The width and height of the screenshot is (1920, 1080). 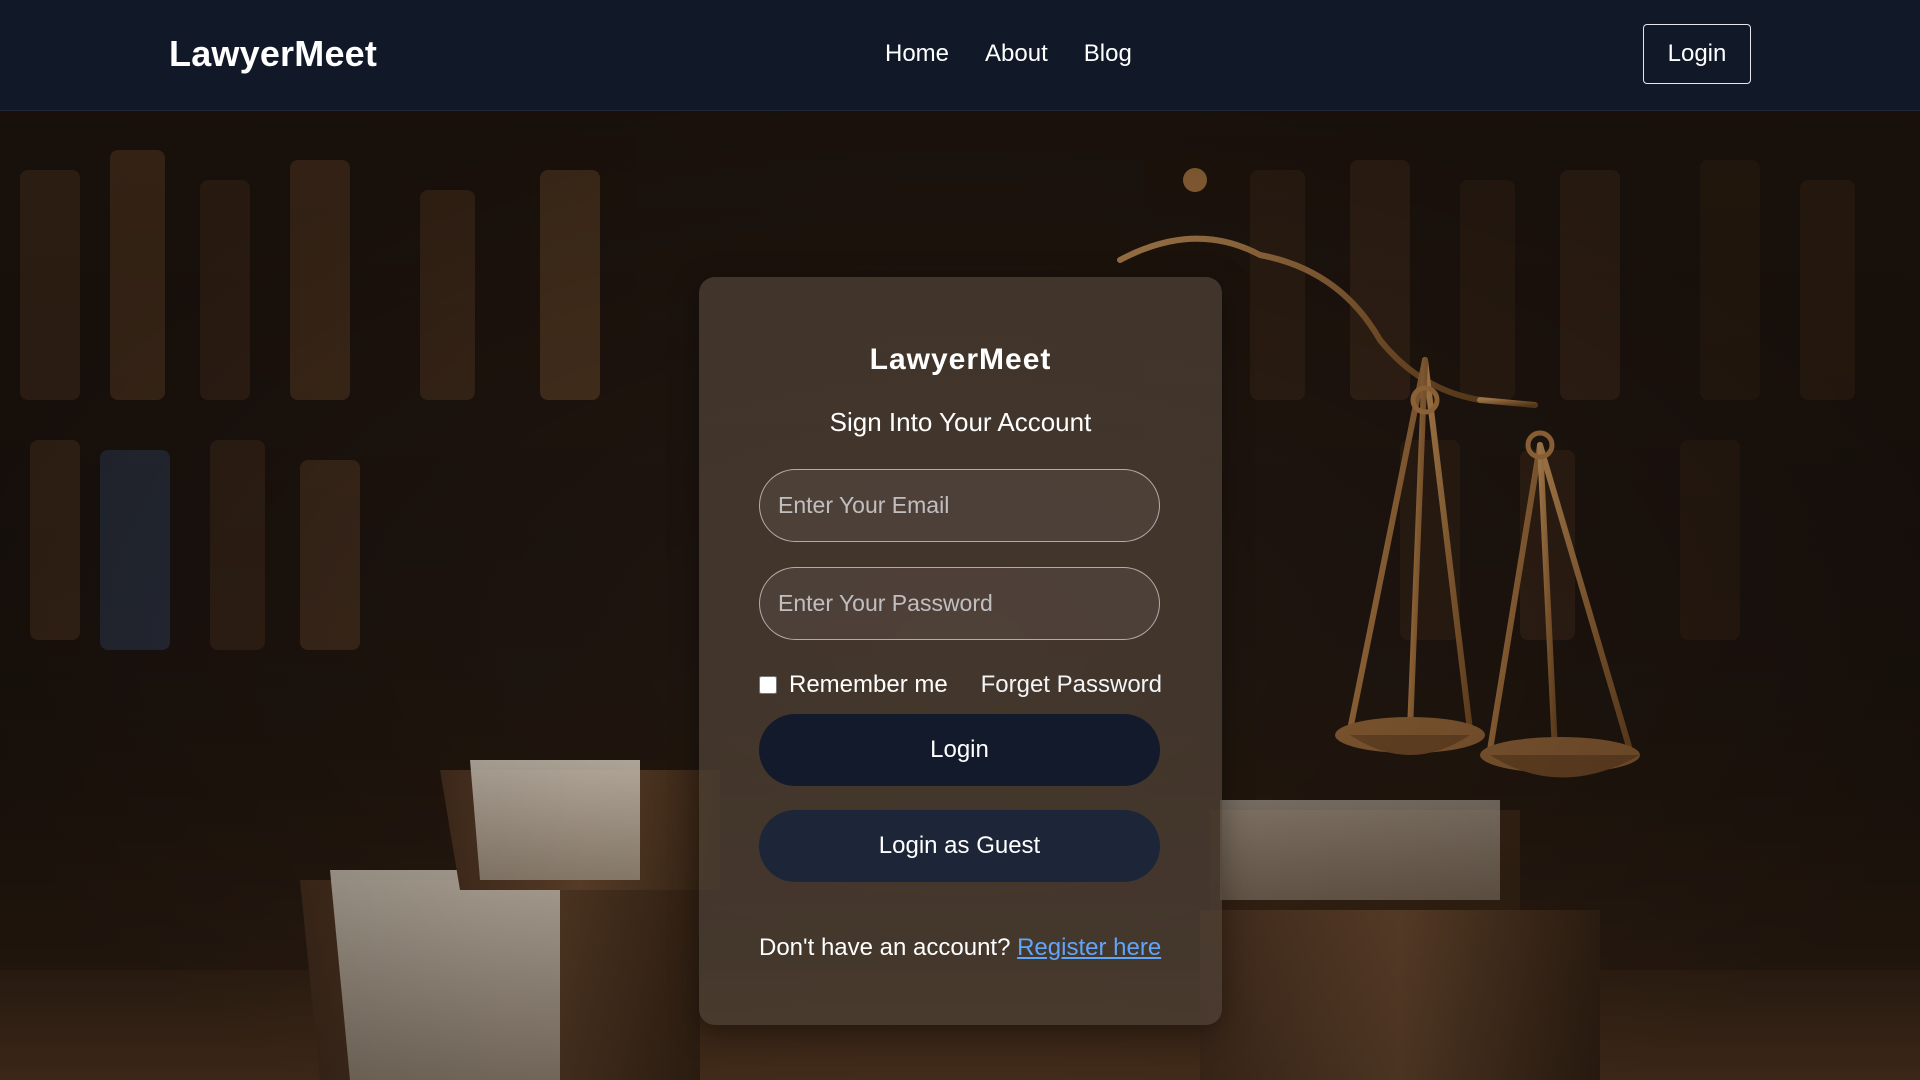 I want to click on register-prompt-line: Don't have an account? Register here, so click(x=960, y=948).